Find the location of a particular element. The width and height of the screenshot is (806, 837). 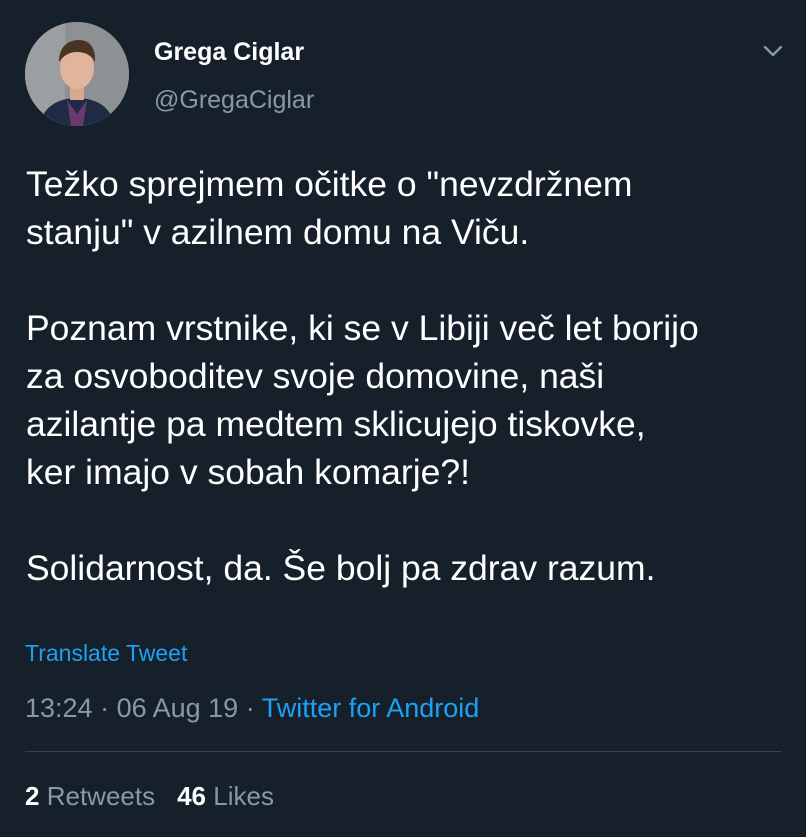

retweets-count: 2 is located at coordinates (32, 796).